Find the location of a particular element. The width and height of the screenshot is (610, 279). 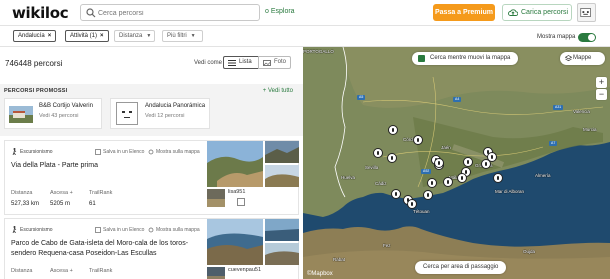

zoom-in-button: + is located at coordinates (601, 82).